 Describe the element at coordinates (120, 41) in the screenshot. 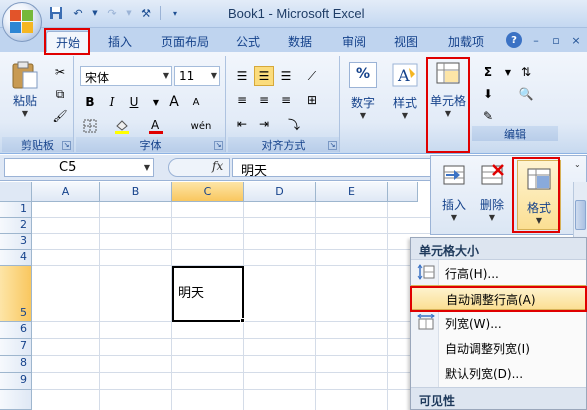

I see `tab-insert: 插入` at that location.